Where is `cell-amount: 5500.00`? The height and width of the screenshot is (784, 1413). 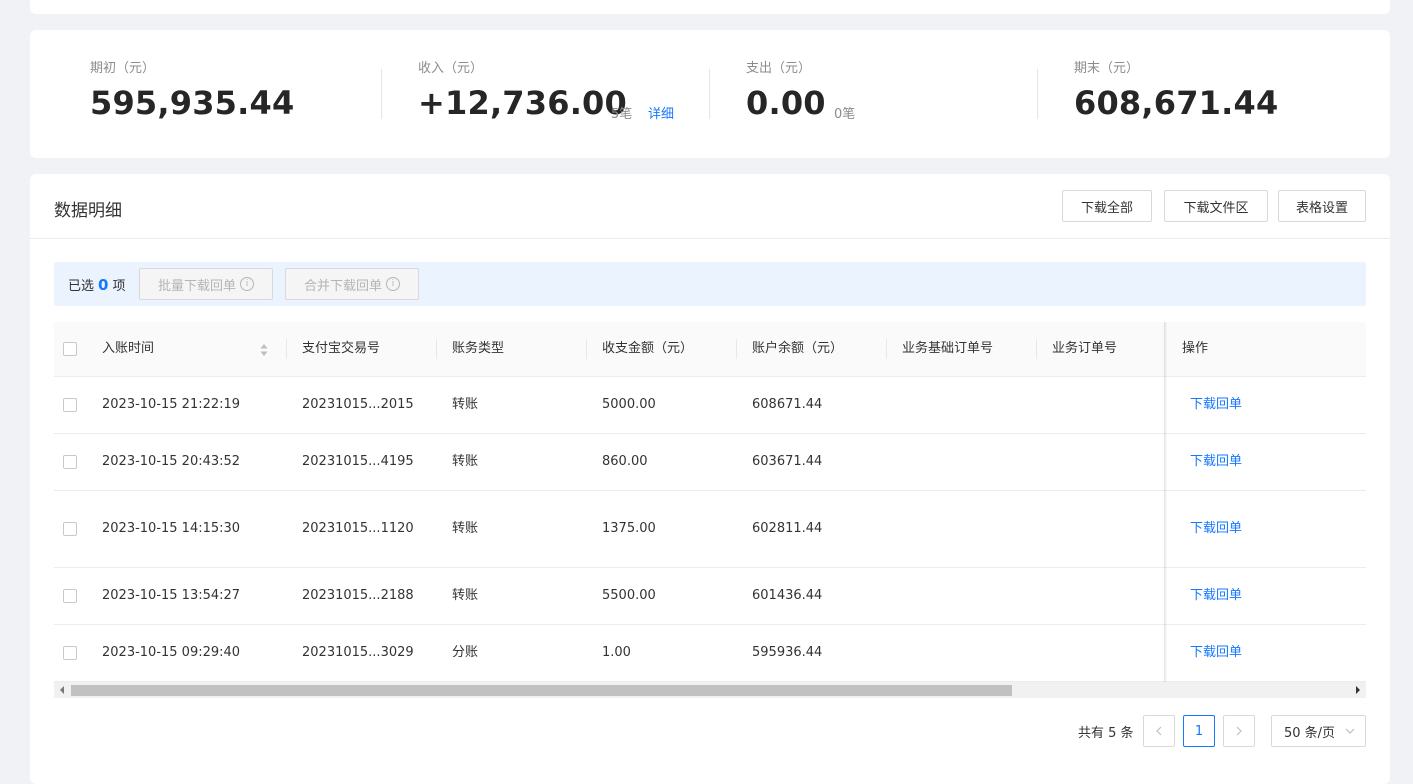
cell-amount: 5500.00 is located at coordinates (629, 595).